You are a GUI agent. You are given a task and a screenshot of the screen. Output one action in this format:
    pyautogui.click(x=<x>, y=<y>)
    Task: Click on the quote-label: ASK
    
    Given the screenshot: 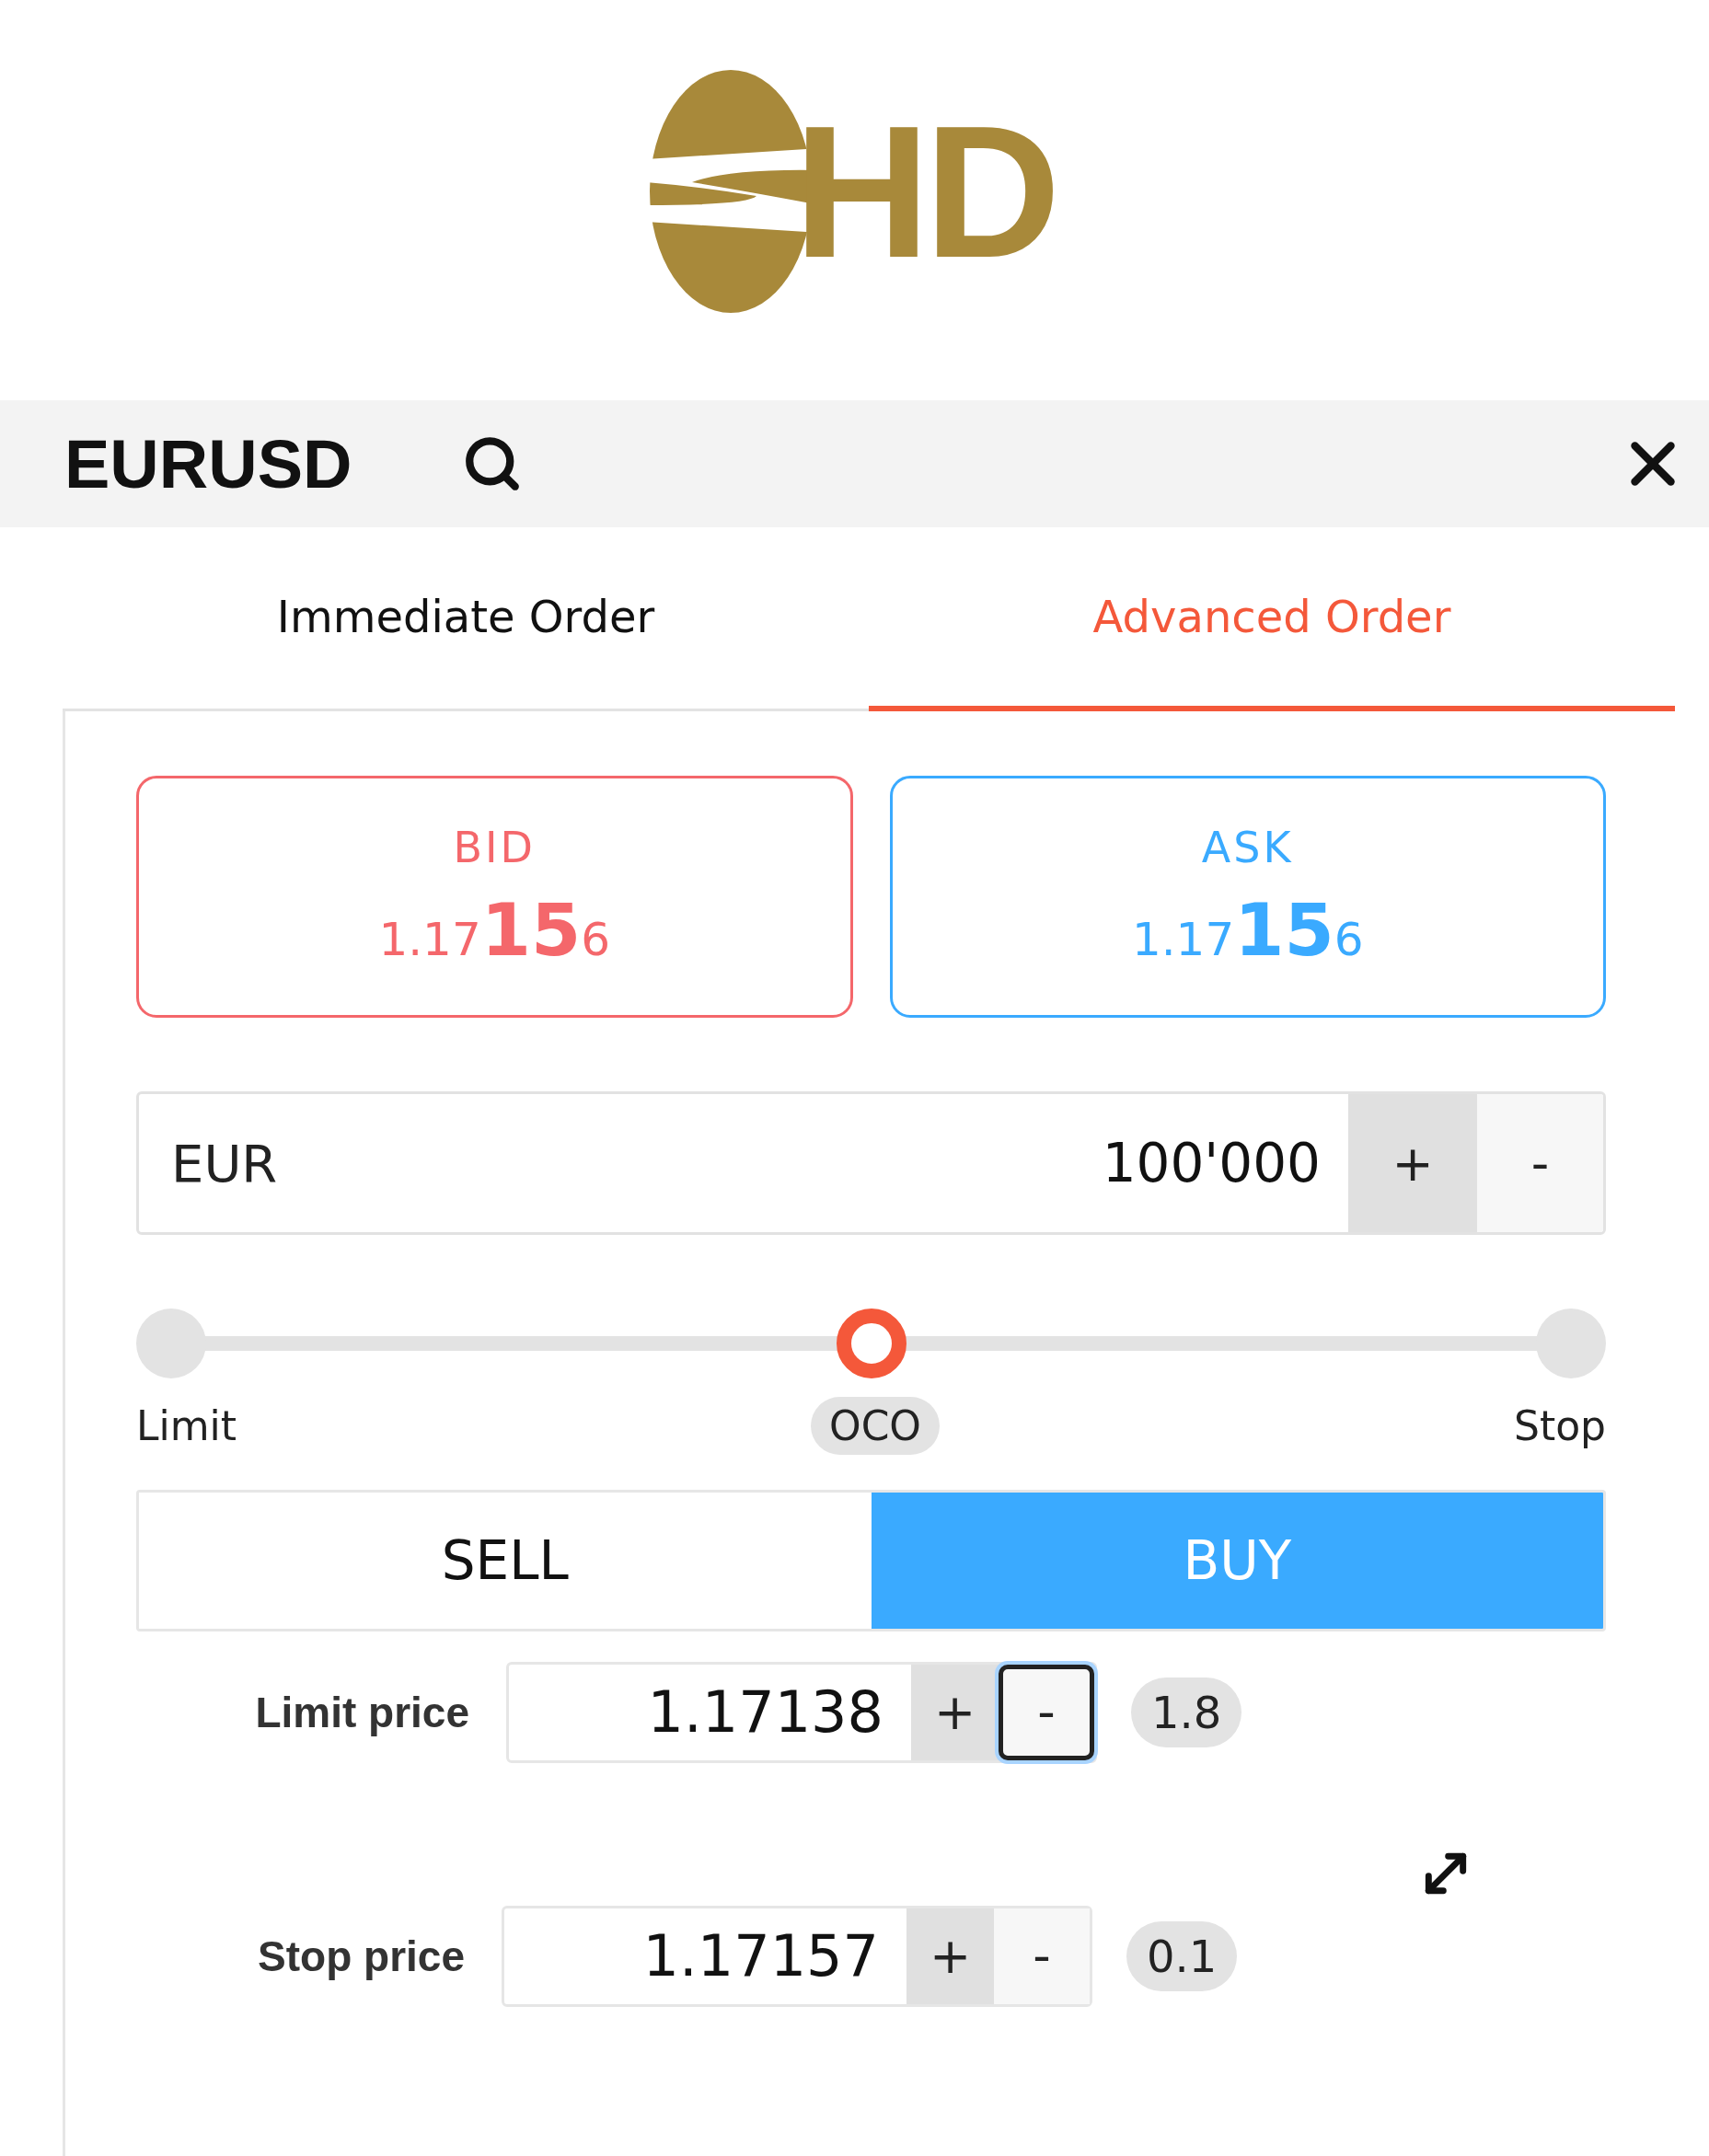 What is the action you would take?
    pyautogui.click(x=1247, y=847)
    